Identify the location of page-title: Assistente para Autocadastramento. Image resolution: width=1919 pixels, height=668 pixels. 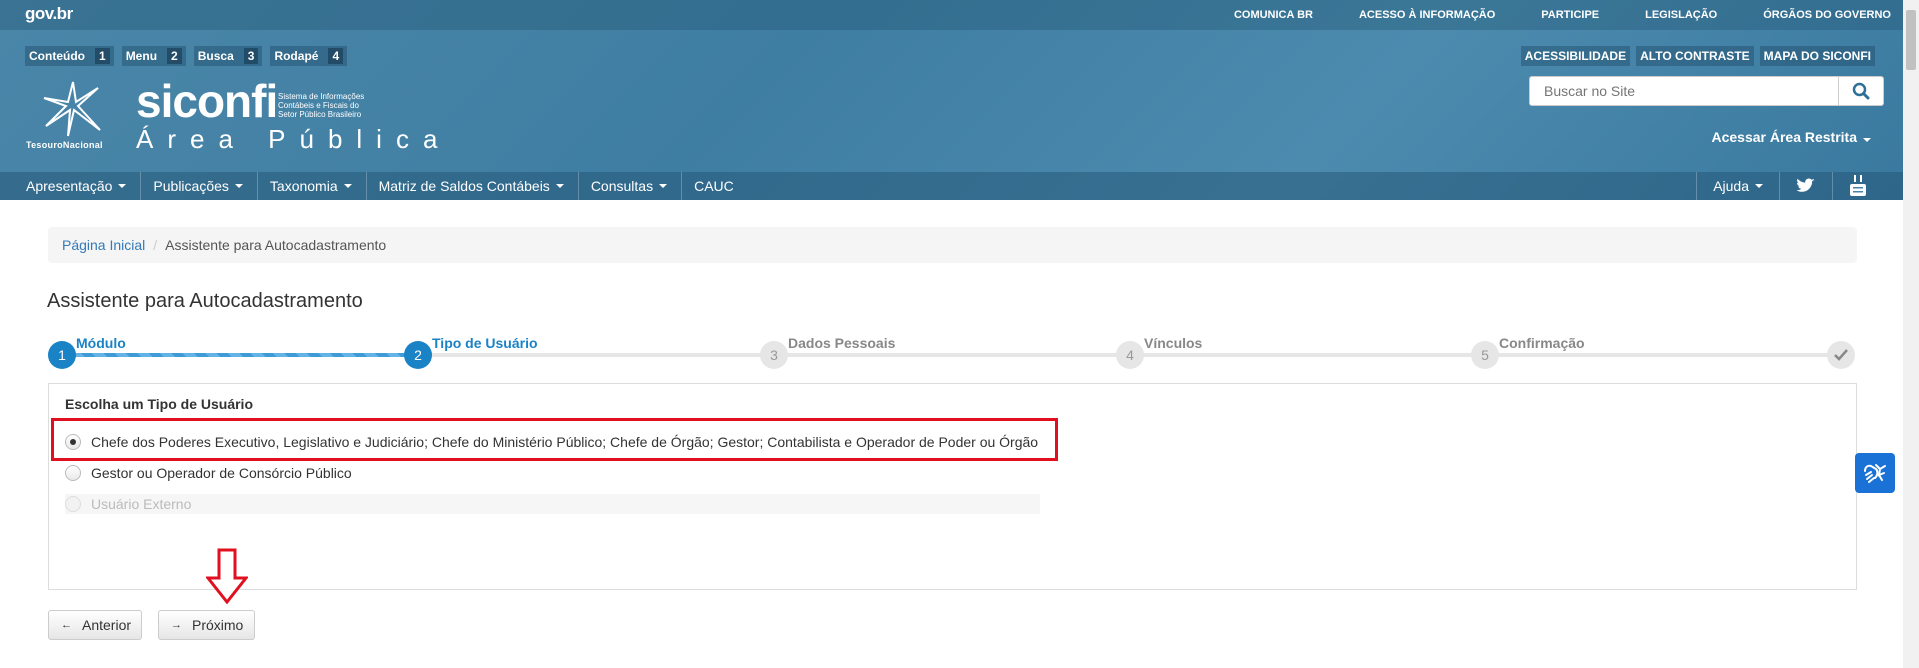
(205, 301).